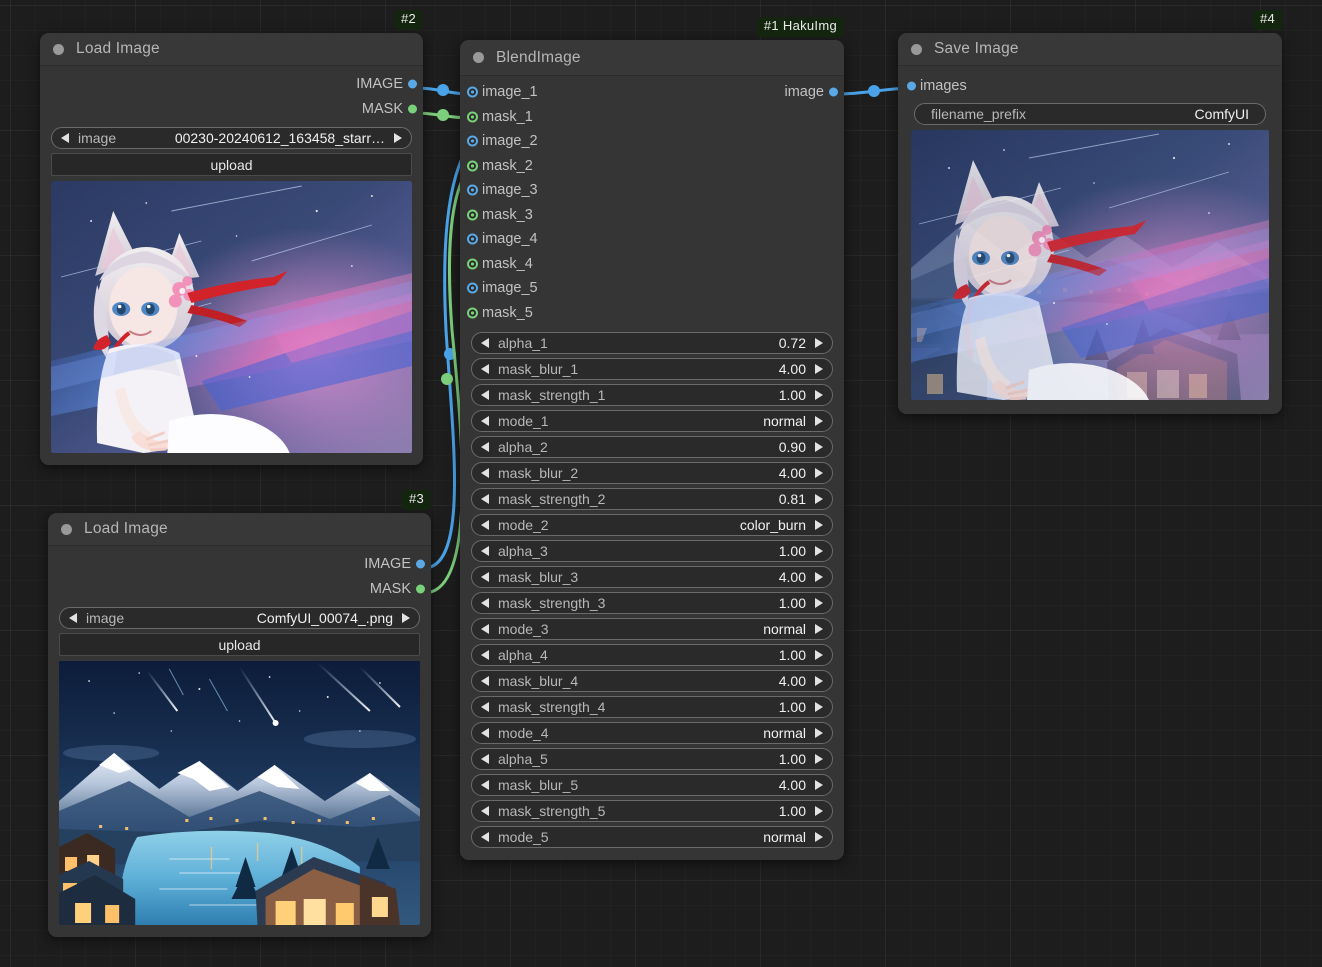  What do you see at coordinates (652, 239) in the screenshot?
I see `input-slot-image-4: image_4` at bounding box center [652, 239].